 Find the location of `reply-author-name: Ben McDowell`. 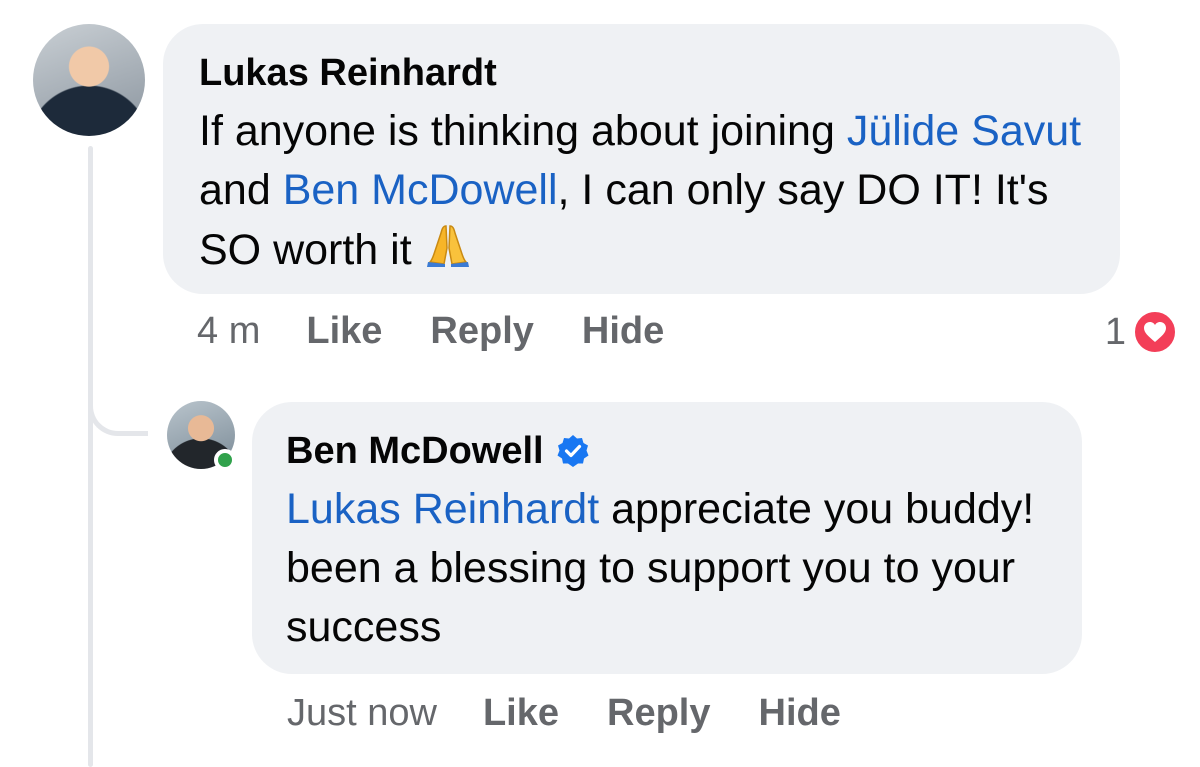

reply-author-name: Ben McDowell is located at coordinates (415, 451).